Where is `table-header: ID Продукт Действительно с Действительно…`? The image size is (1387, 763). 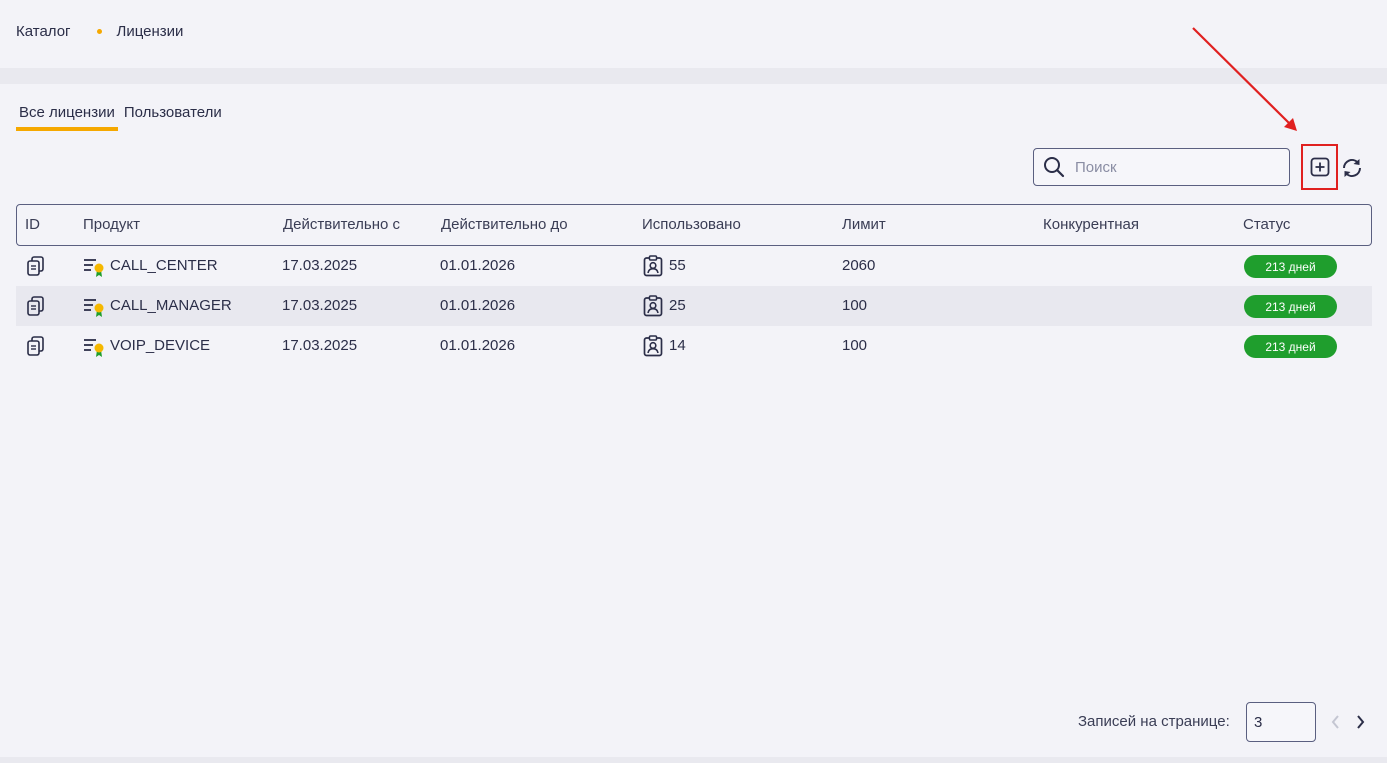 table-header: ID Продукт Действительно с Действительно… is located at coordinates (694, 225).